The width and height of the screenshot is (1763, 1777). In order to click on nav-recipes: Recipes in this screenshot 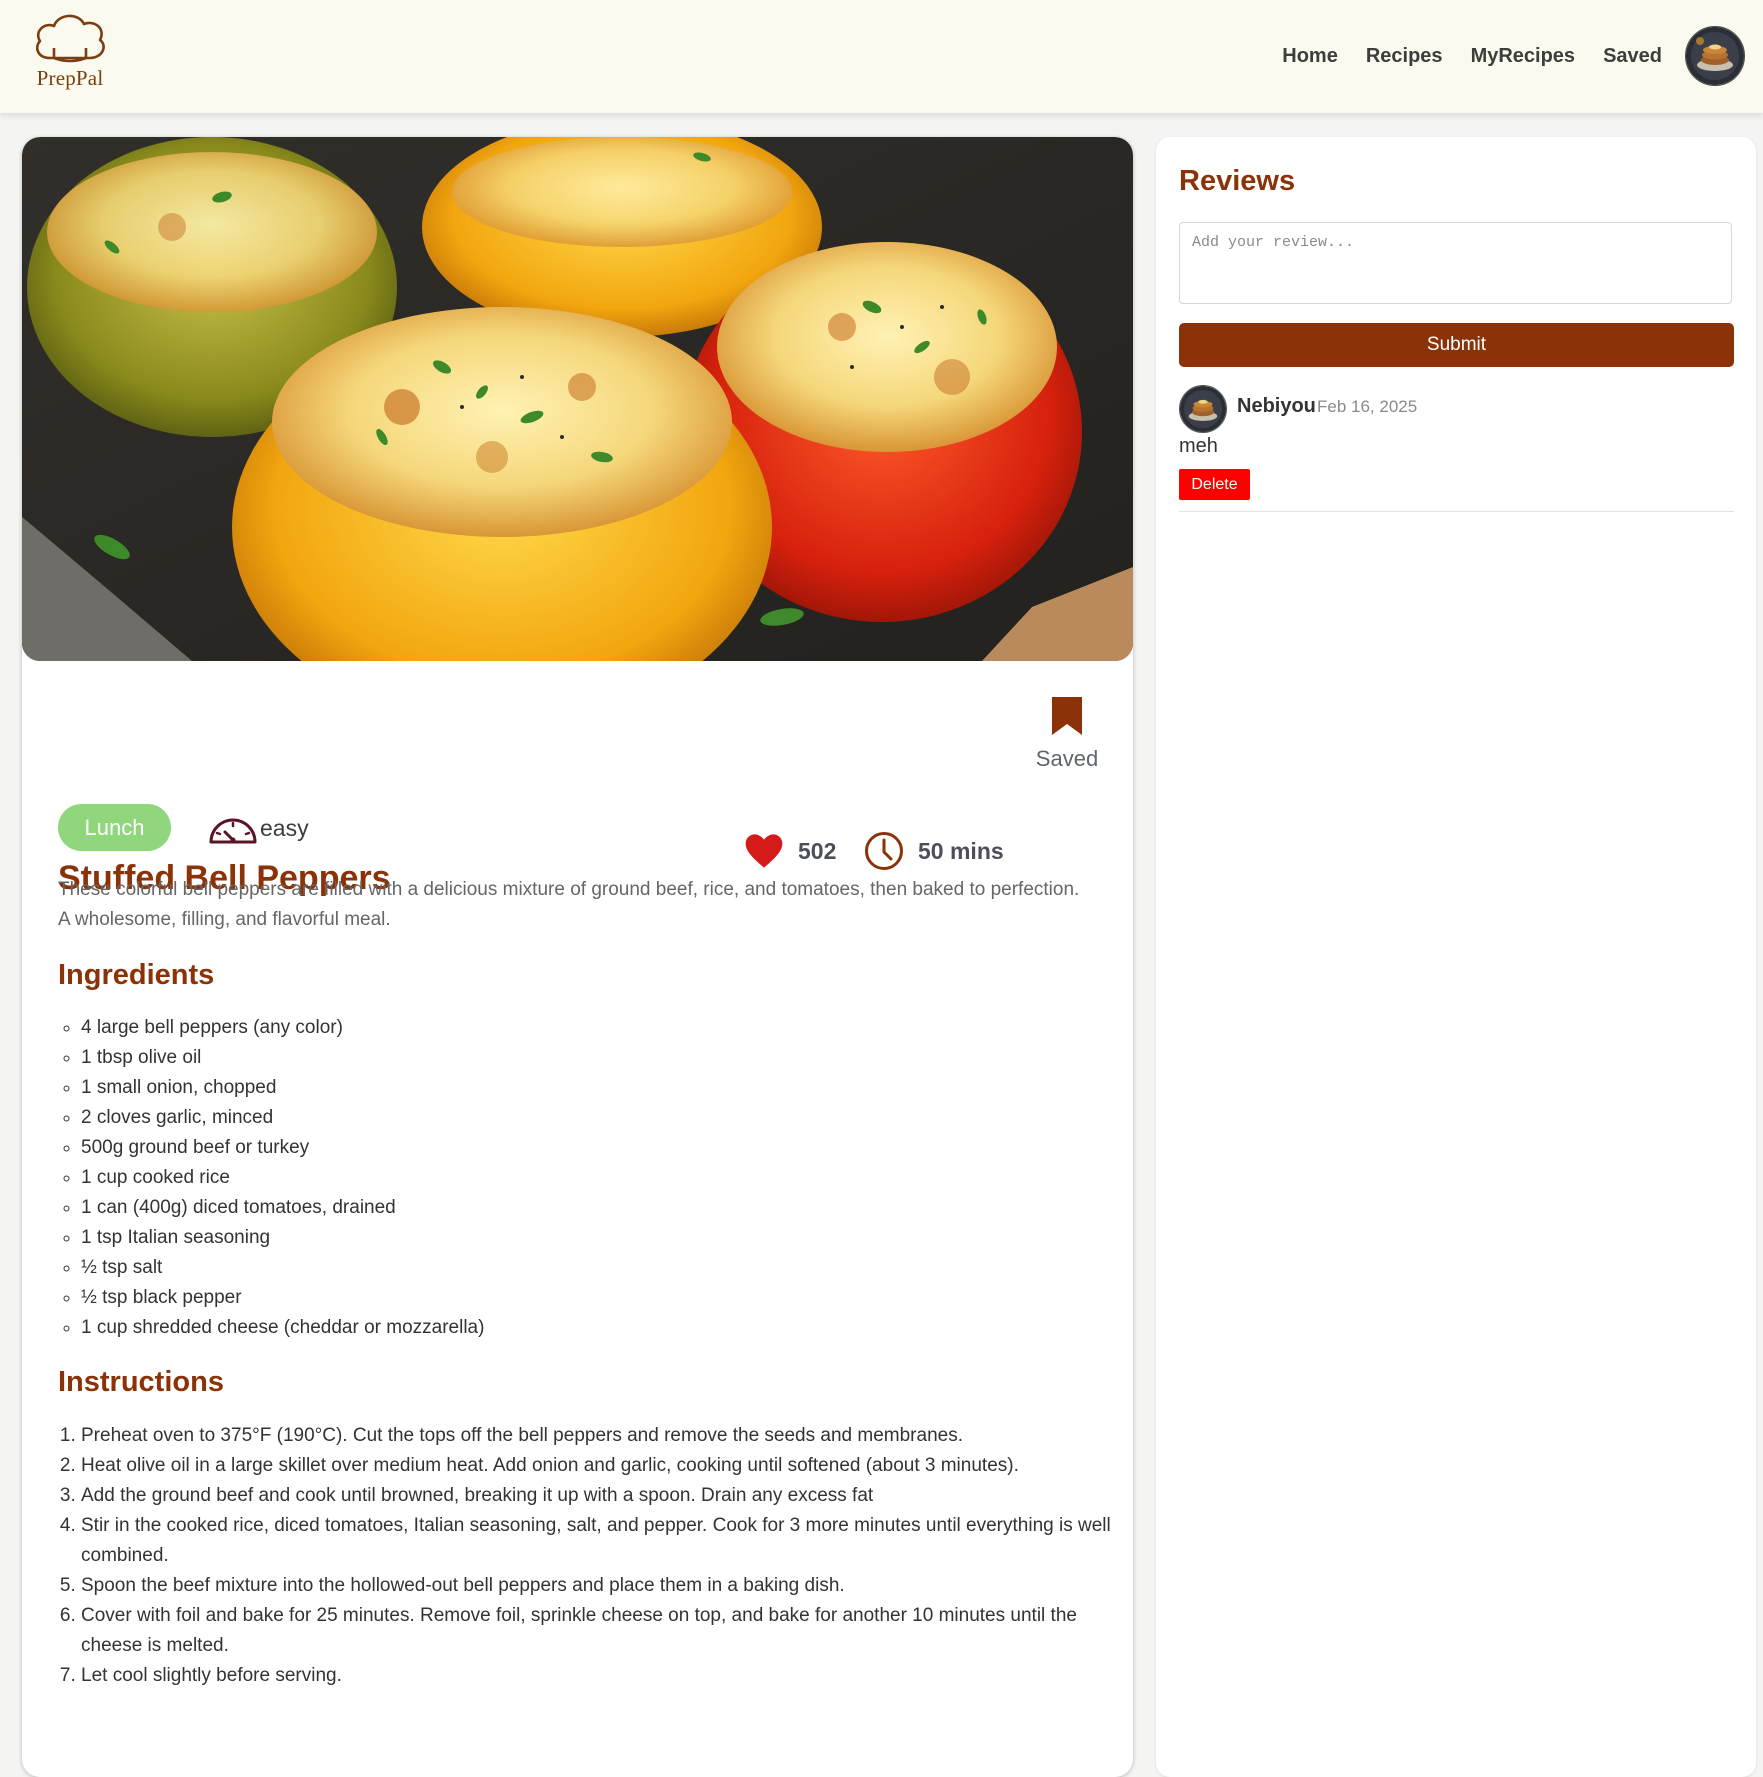, I will do `click(1404, 56)`.